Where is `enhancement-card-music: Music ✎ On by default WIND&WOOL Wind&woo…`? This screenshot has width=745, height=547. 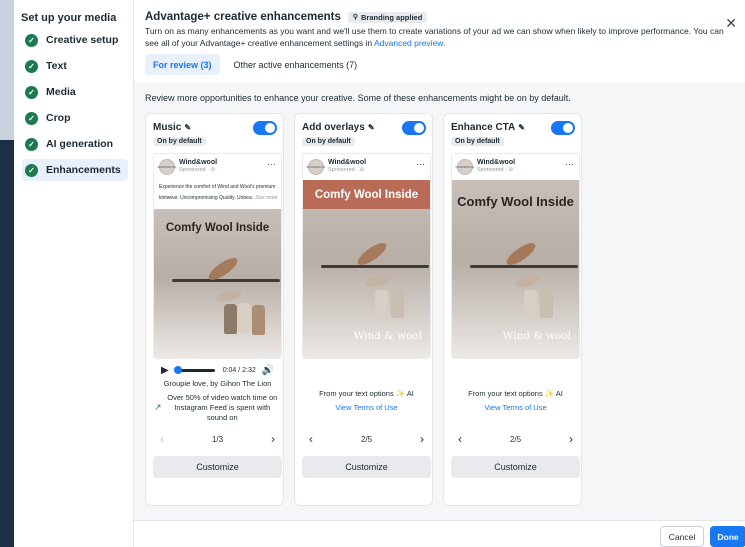 enhancement-card-music: Music ✎ On by default WIND&WOOL Wind&woo… is located at coordinates (214, 309).